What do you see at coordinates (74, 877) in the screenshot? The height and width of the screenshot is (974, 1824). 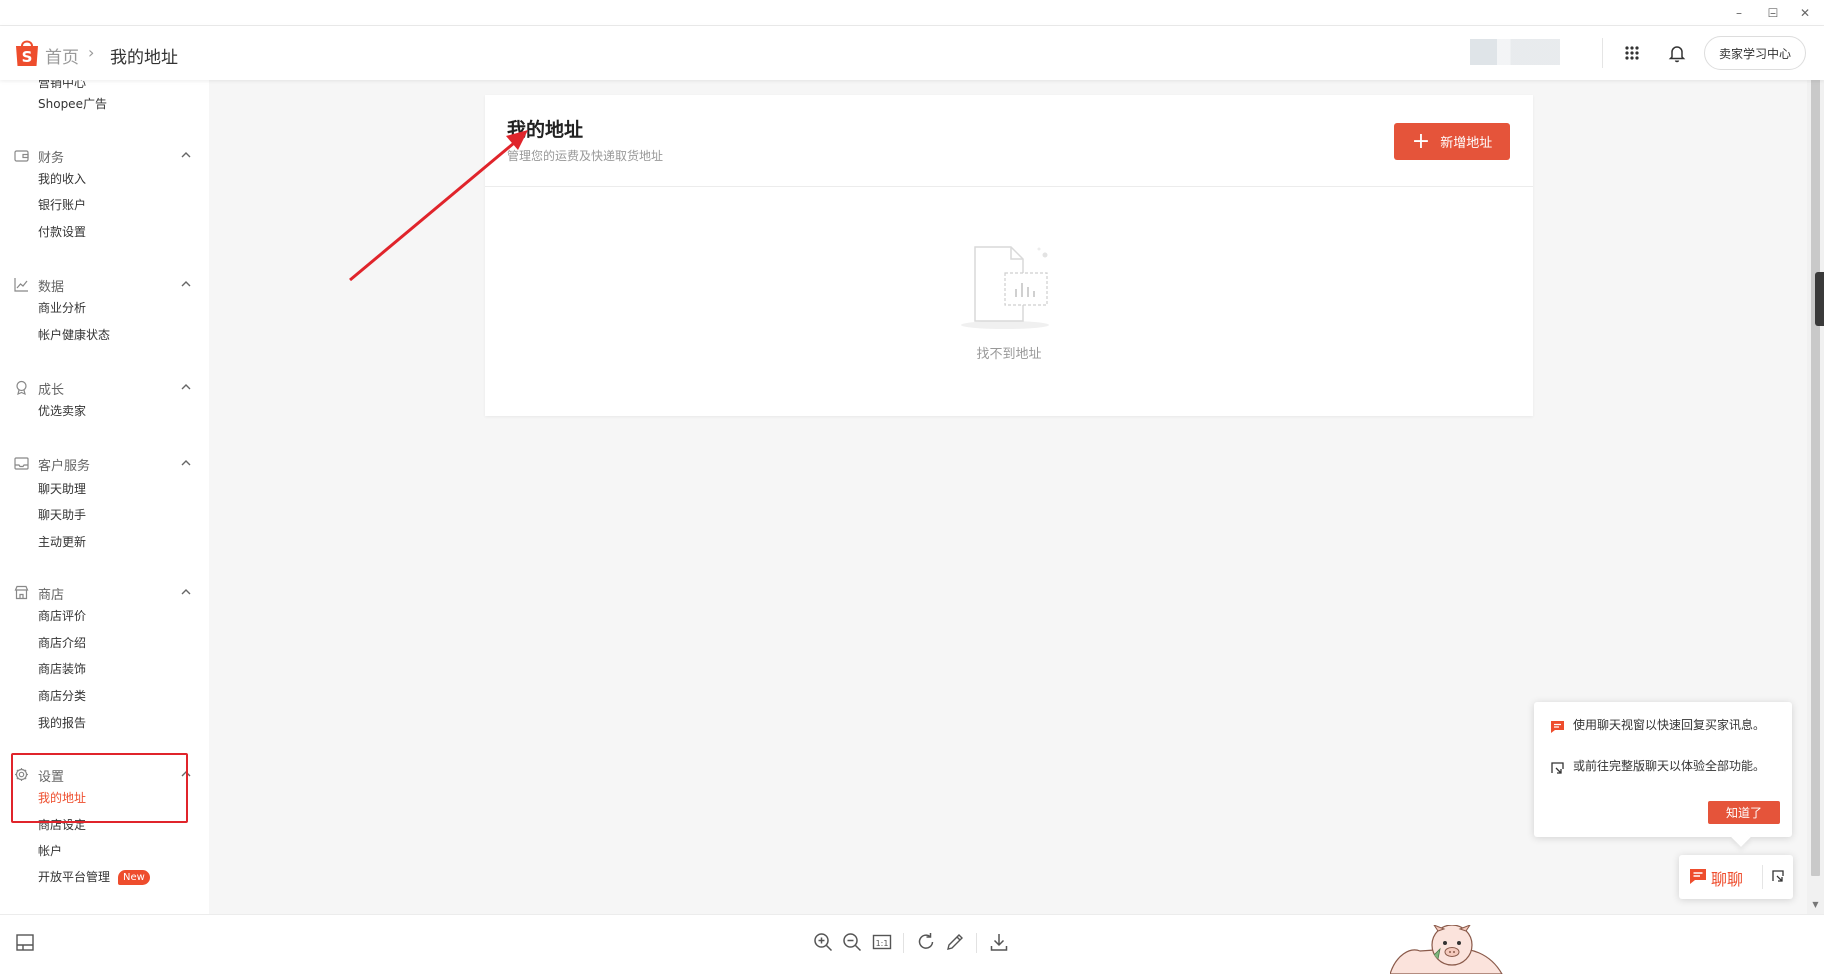 I see `sidebar-item-label: 开放平台管理` at bounding box center [74, 877].